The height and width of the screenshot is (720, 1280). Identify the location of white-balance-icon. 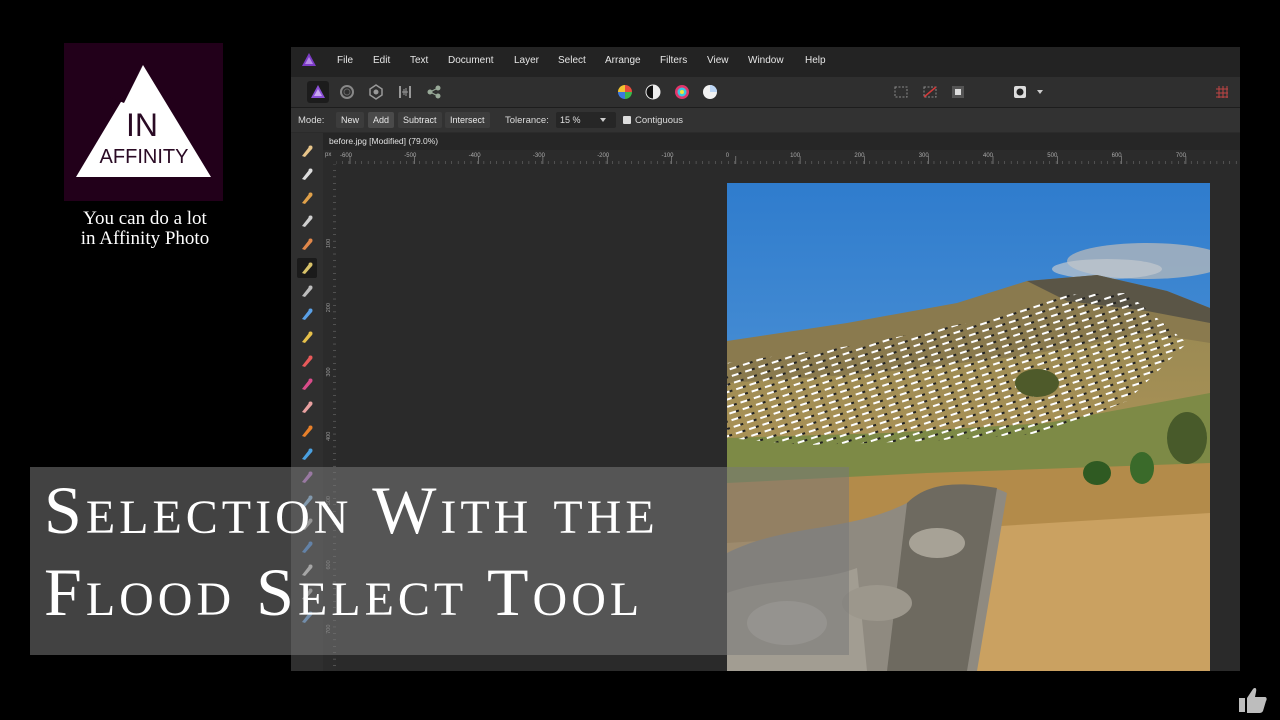
(710, 92).